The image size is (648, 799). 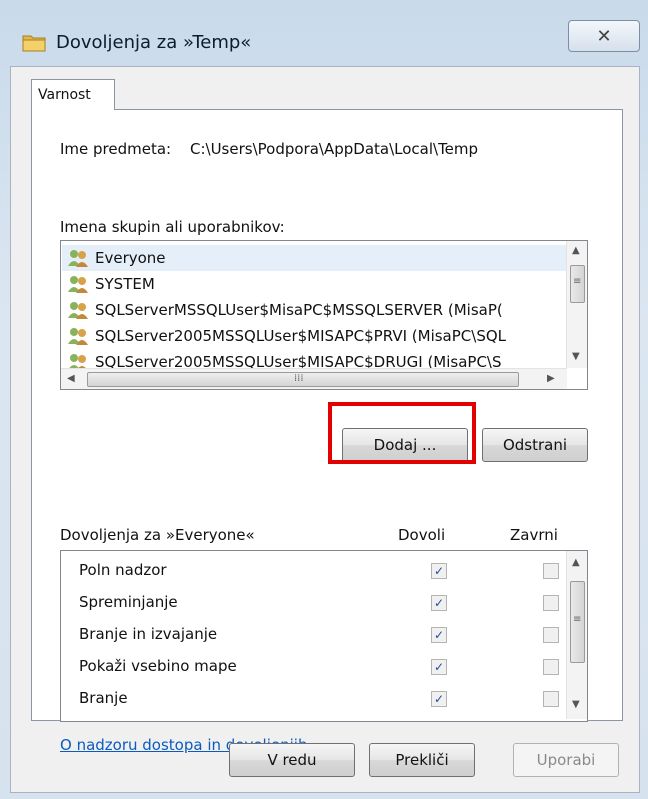 What do you see at coordinates (422, 535) in the screenshot?
I see `allow-column-header: Dovoli` at bounding box center [422, 535].